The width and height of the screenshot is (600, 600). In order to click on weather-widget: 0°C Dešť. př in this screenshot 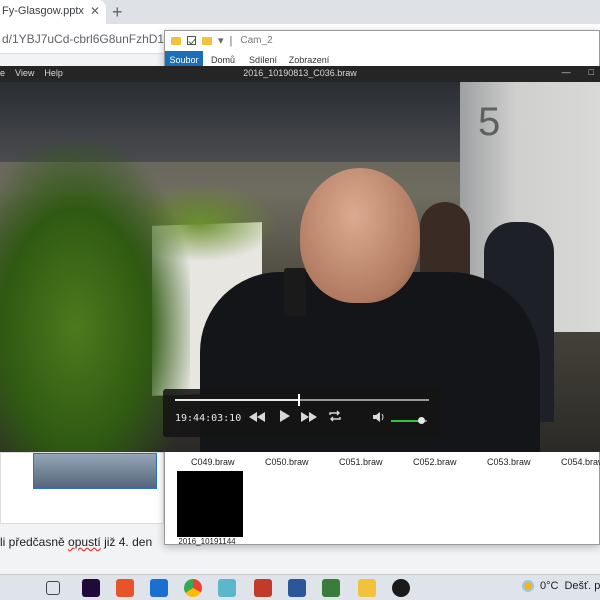, I will do `click(561, 586)`.